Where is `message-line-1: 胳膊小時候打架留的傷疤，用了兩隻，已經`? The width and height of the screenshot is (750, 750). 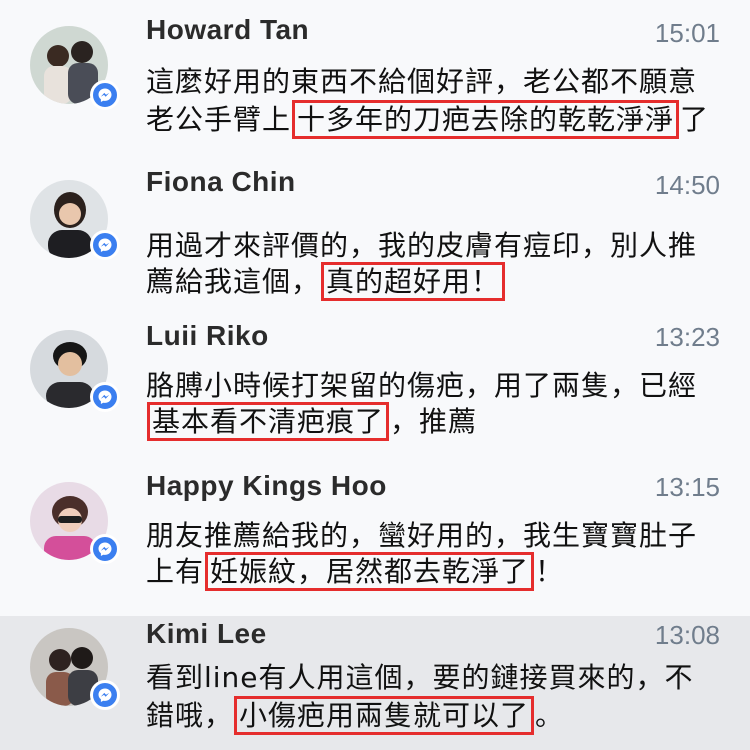
message-line-1: 胳膊小時候打架留的傷疤，用了兩隻，已經 is located at coordinates (421, 384).